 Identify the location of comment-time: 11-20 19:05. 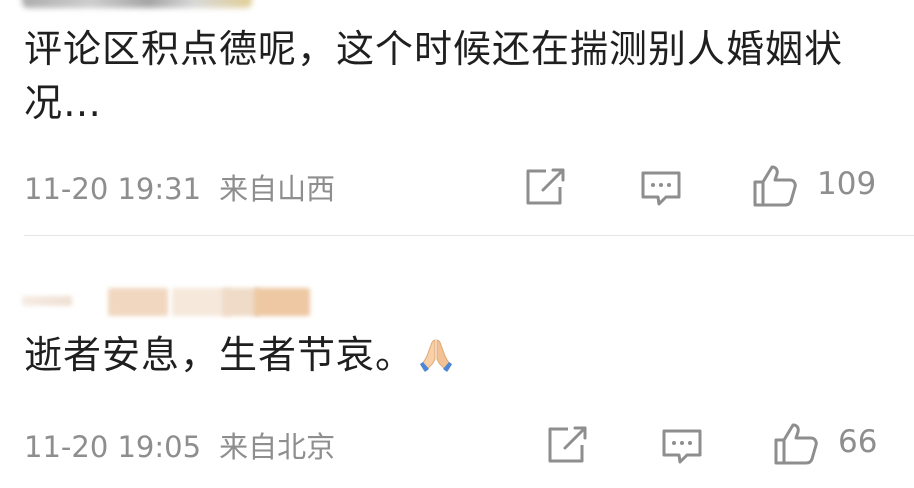
(113, 447).